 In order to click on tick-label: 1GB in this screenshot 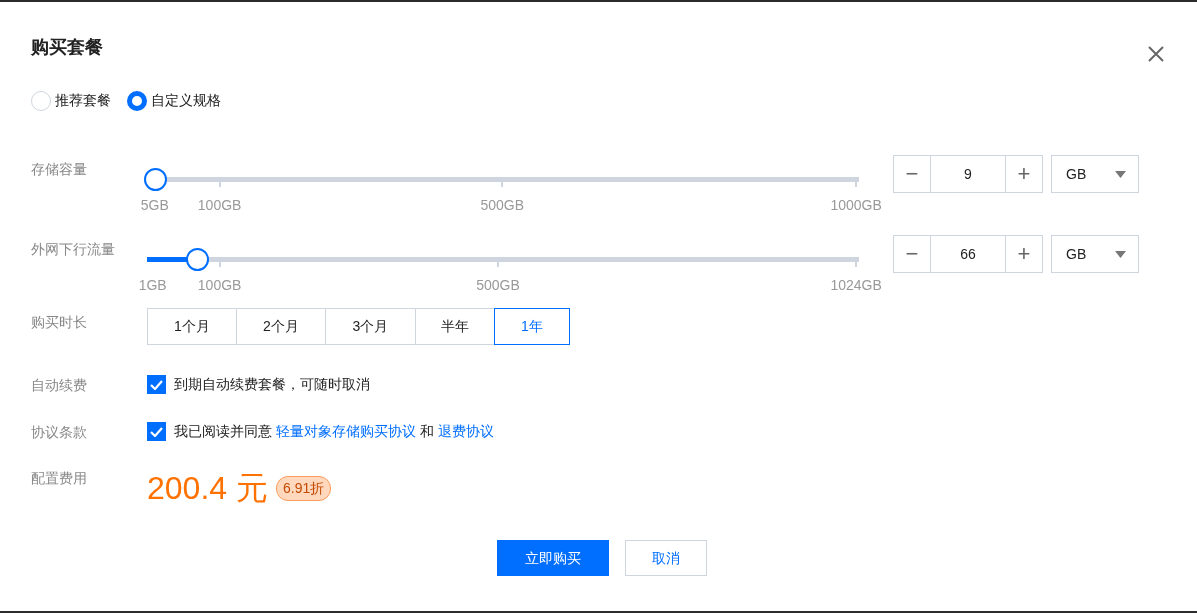, I will do `click(152, 285)`.